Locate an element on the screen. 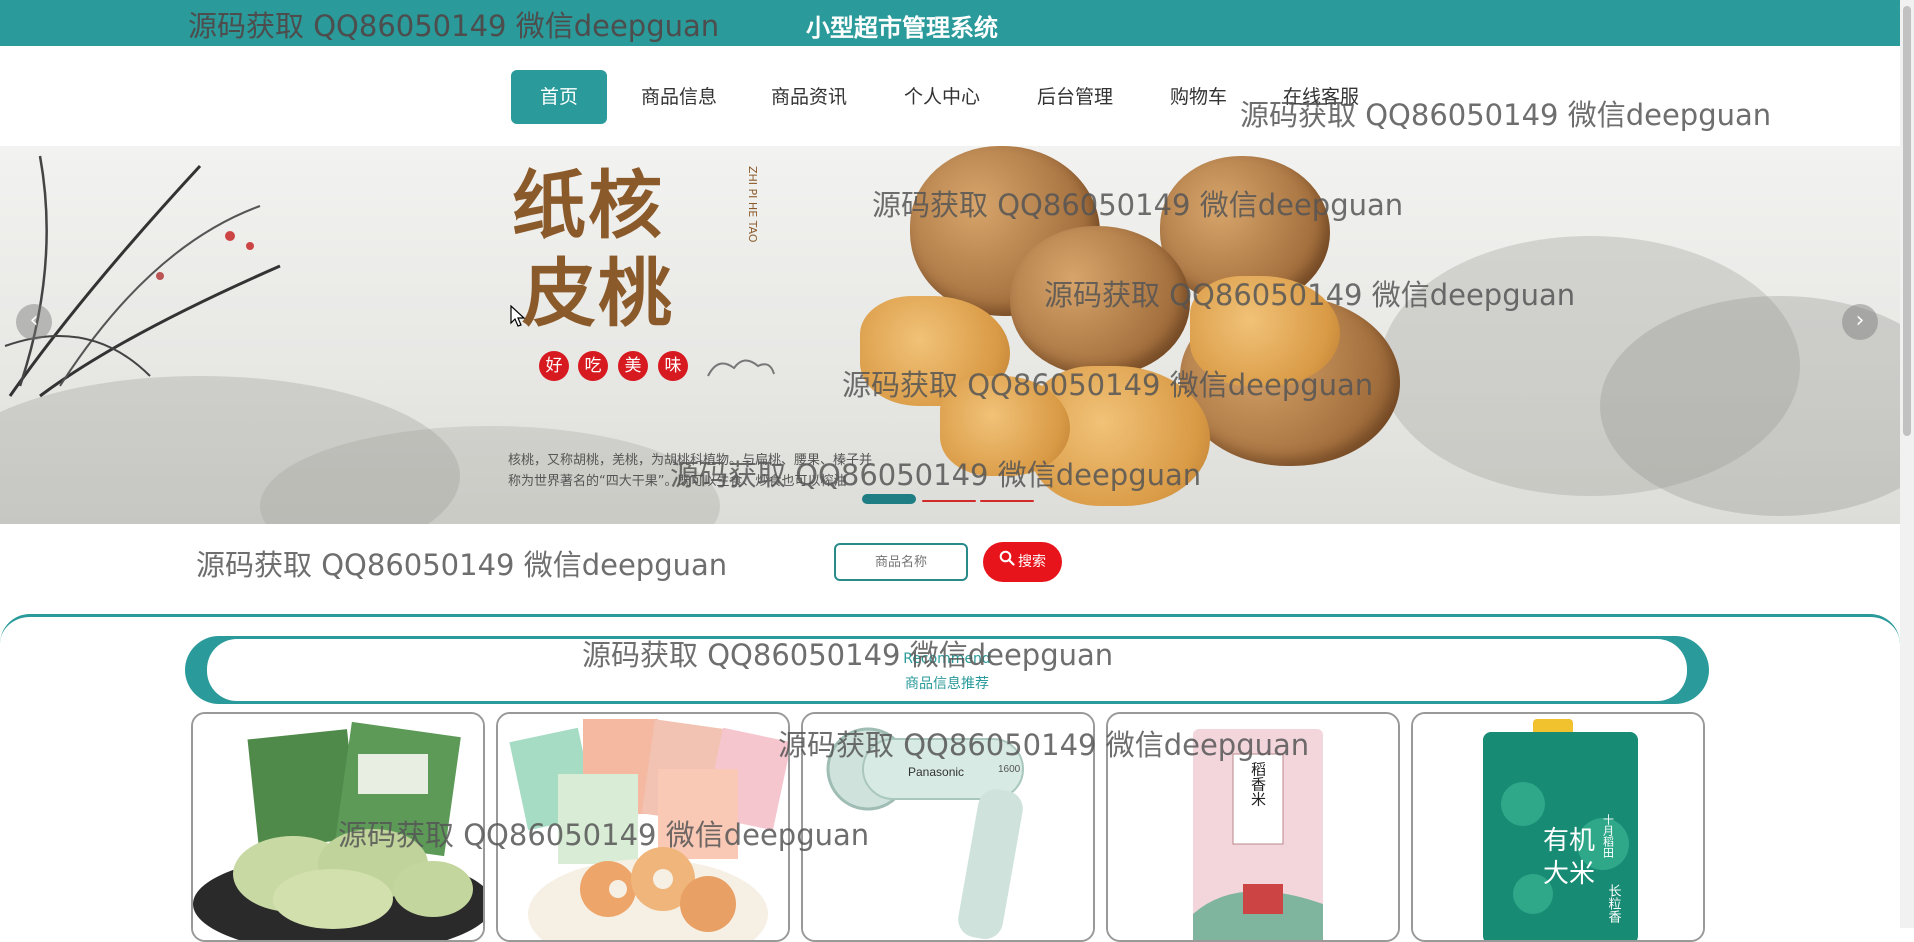  recommend-title-bar: Recommend 商品信息推荐 is located at coordinates (947, 670).